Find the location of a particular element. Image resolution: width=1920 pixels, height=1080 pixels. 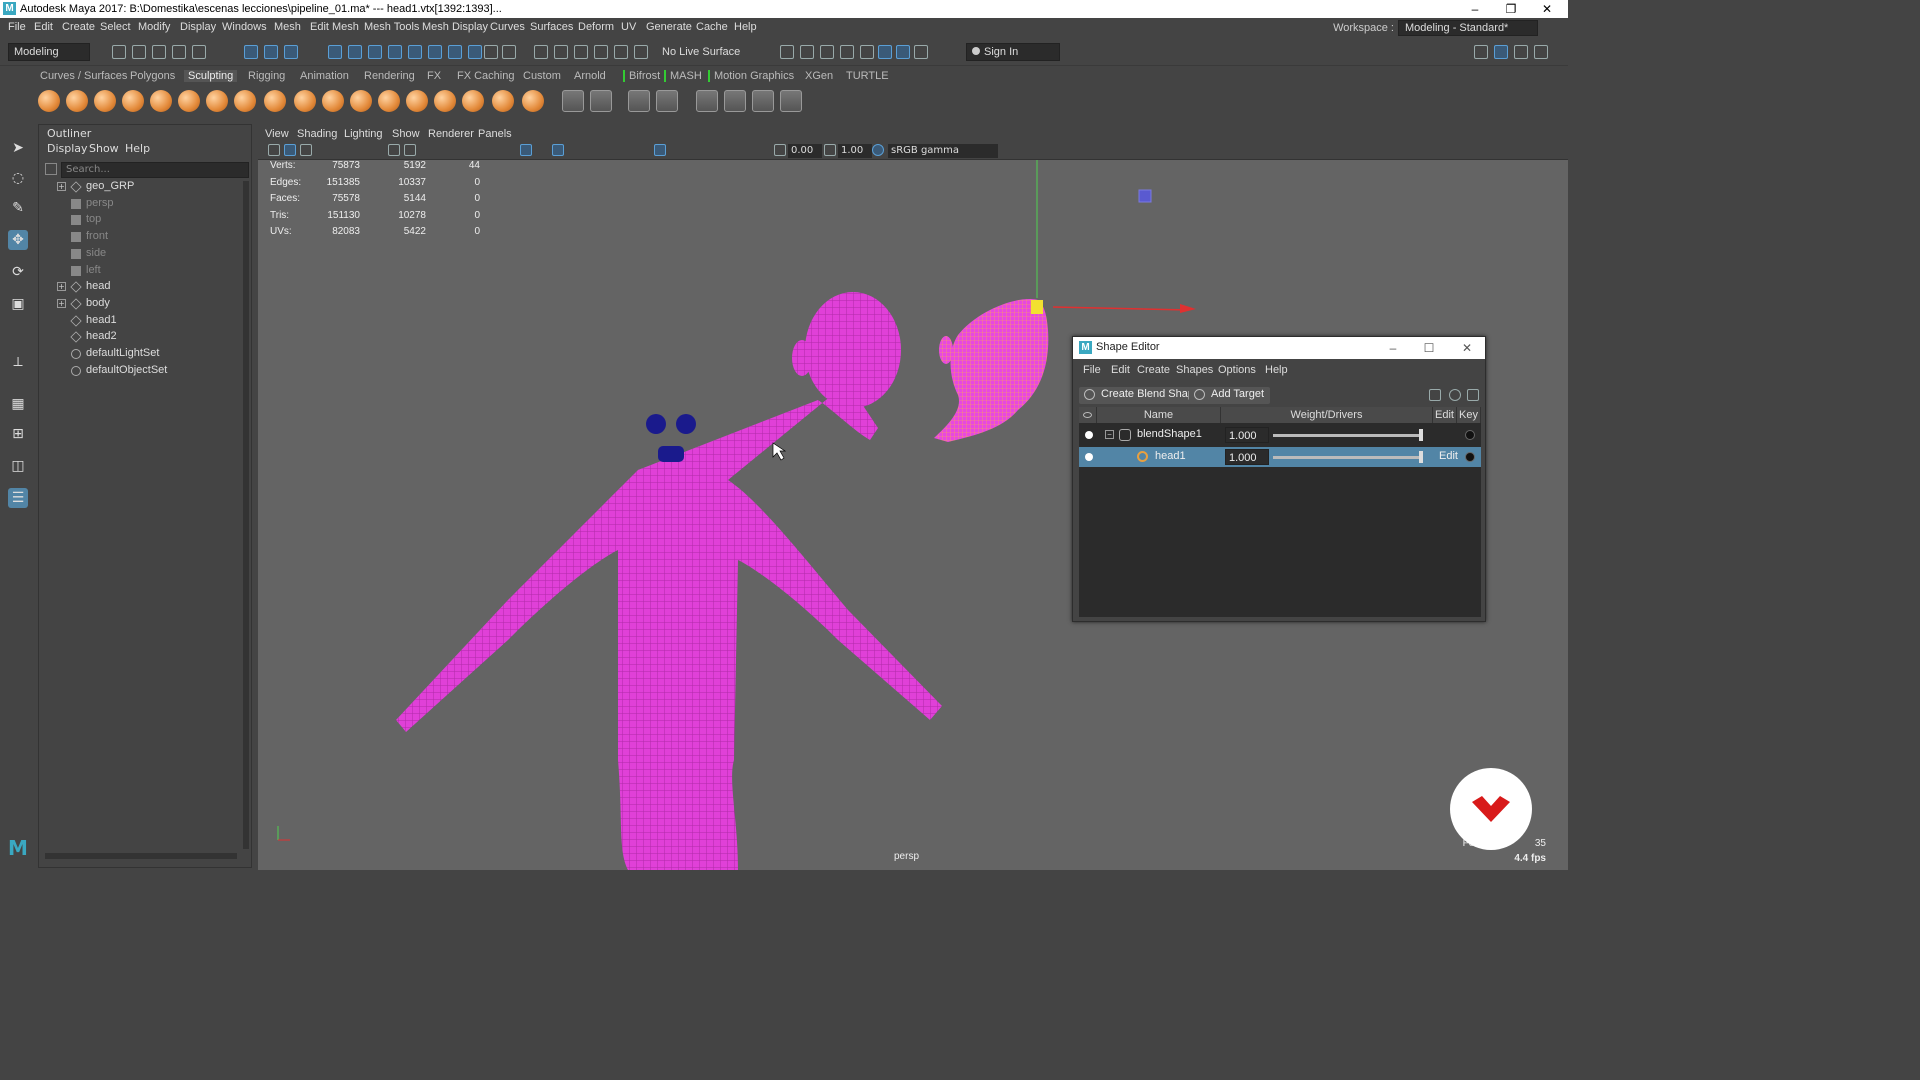

weight-column-header: Weight/Drivers is located at coordinates (1327, 415).